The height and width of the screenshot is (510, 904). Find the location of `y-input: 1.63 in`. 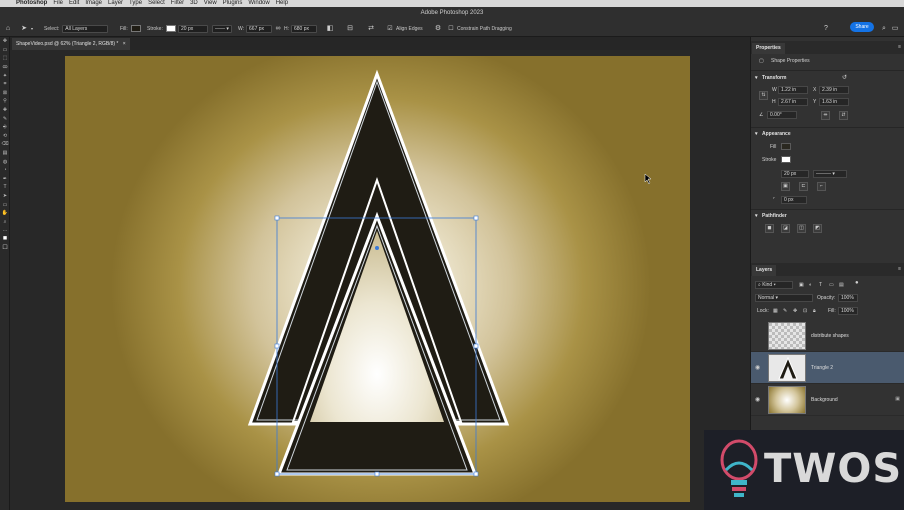

y-input: 1.63 in is located at coordinates (834, 102).